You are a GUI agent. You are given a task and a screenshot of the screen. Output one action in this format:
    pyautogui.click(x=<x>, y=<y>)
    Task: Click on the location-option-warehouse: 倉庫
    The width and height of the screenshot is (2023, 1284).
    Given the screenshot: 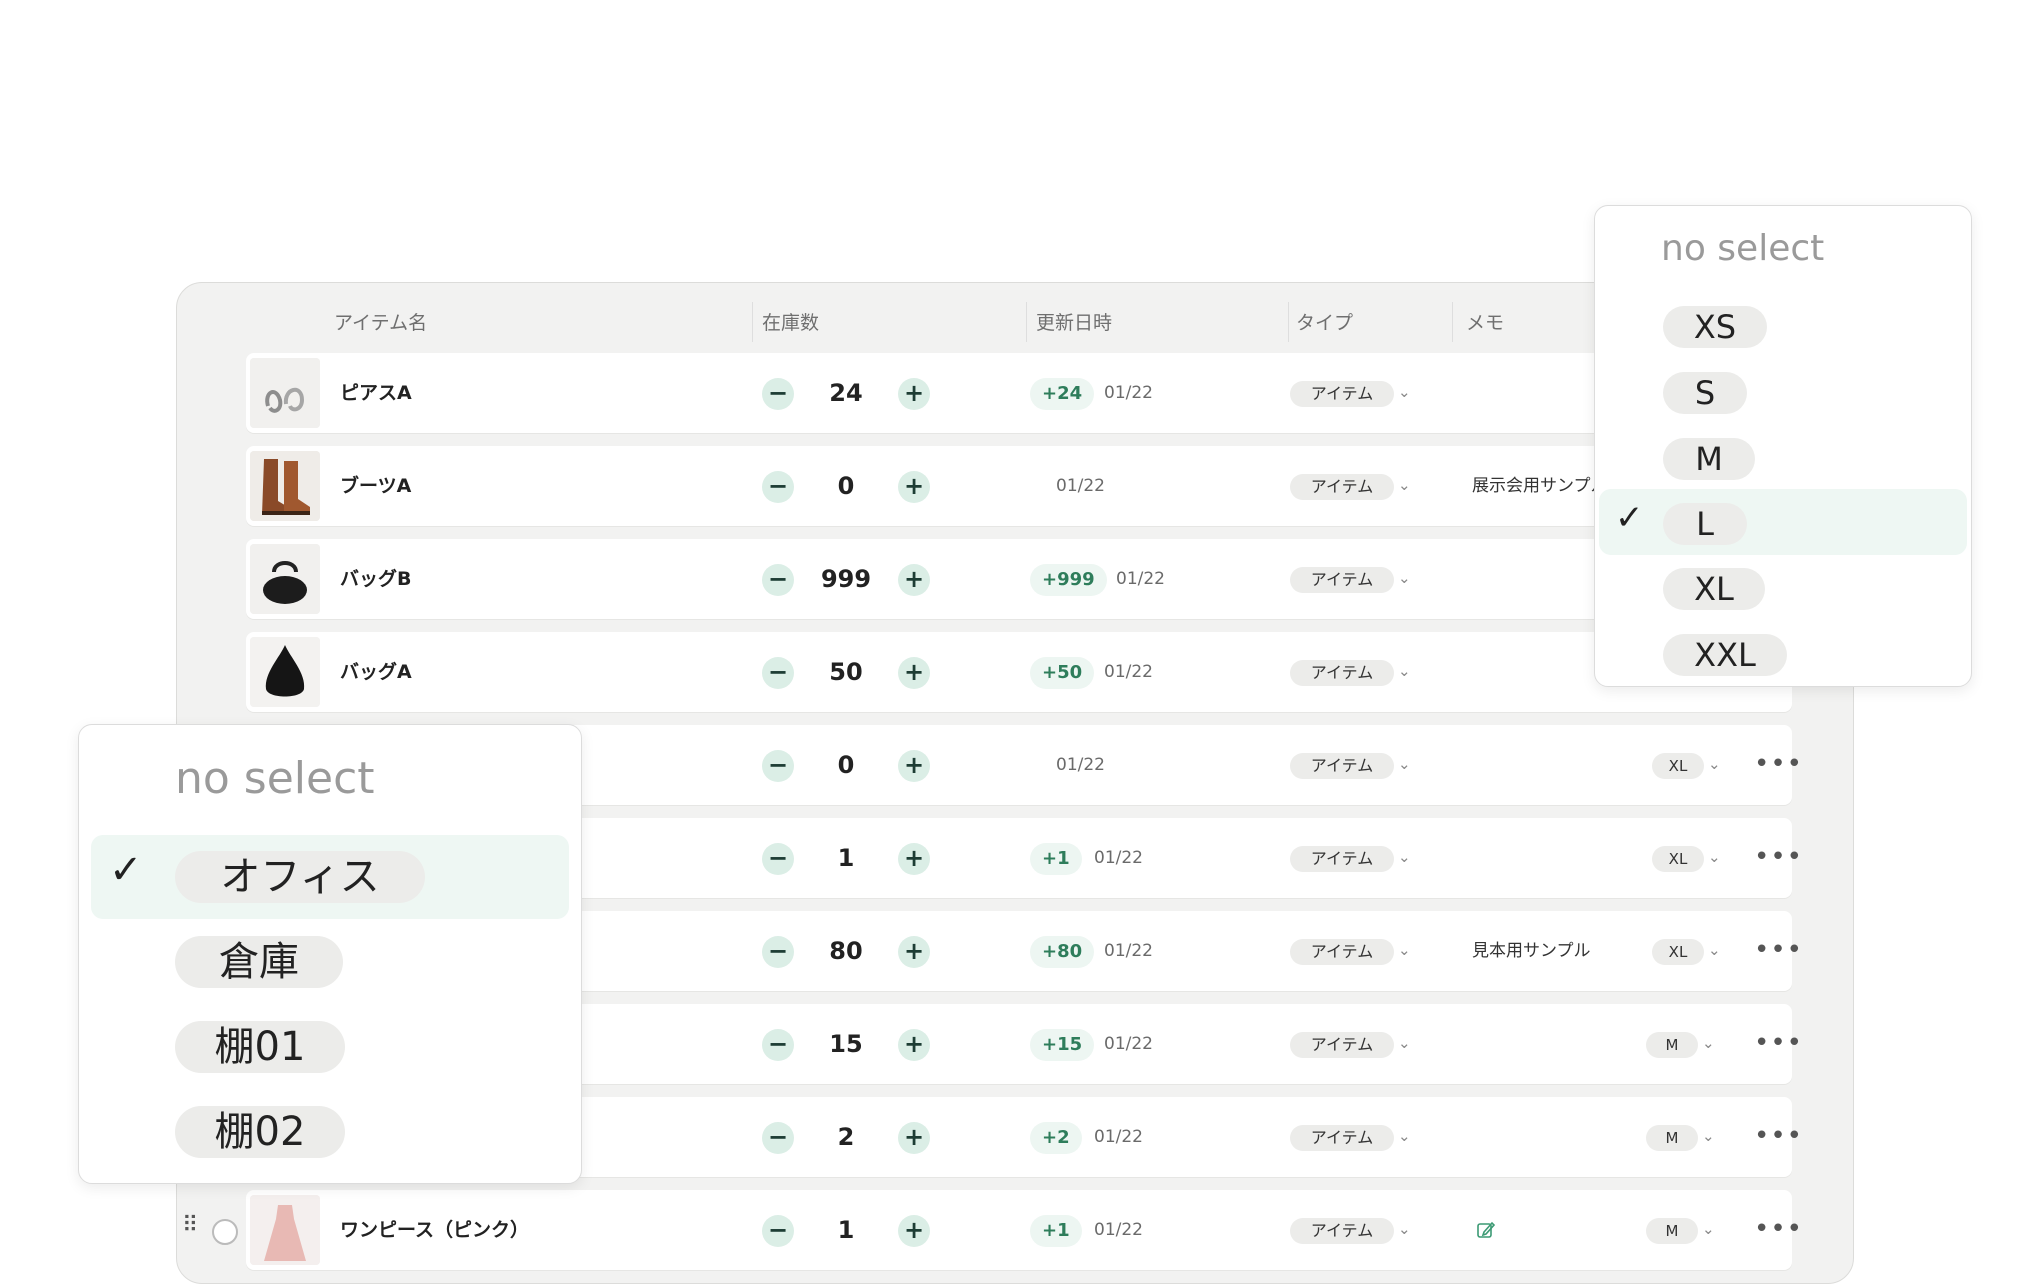 What is the action you would take?
    pyautogui.click(x=259, y=962)
    